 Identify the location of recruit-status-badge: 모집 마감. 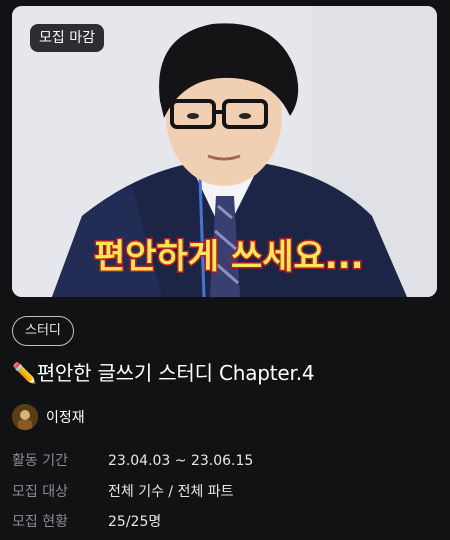
(67, 38).